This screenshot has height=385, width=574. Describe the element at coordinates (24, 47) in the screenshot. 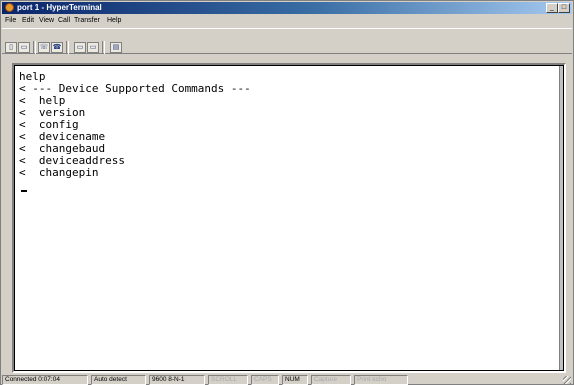

I see `folder-open-icon: ▭` at that location.